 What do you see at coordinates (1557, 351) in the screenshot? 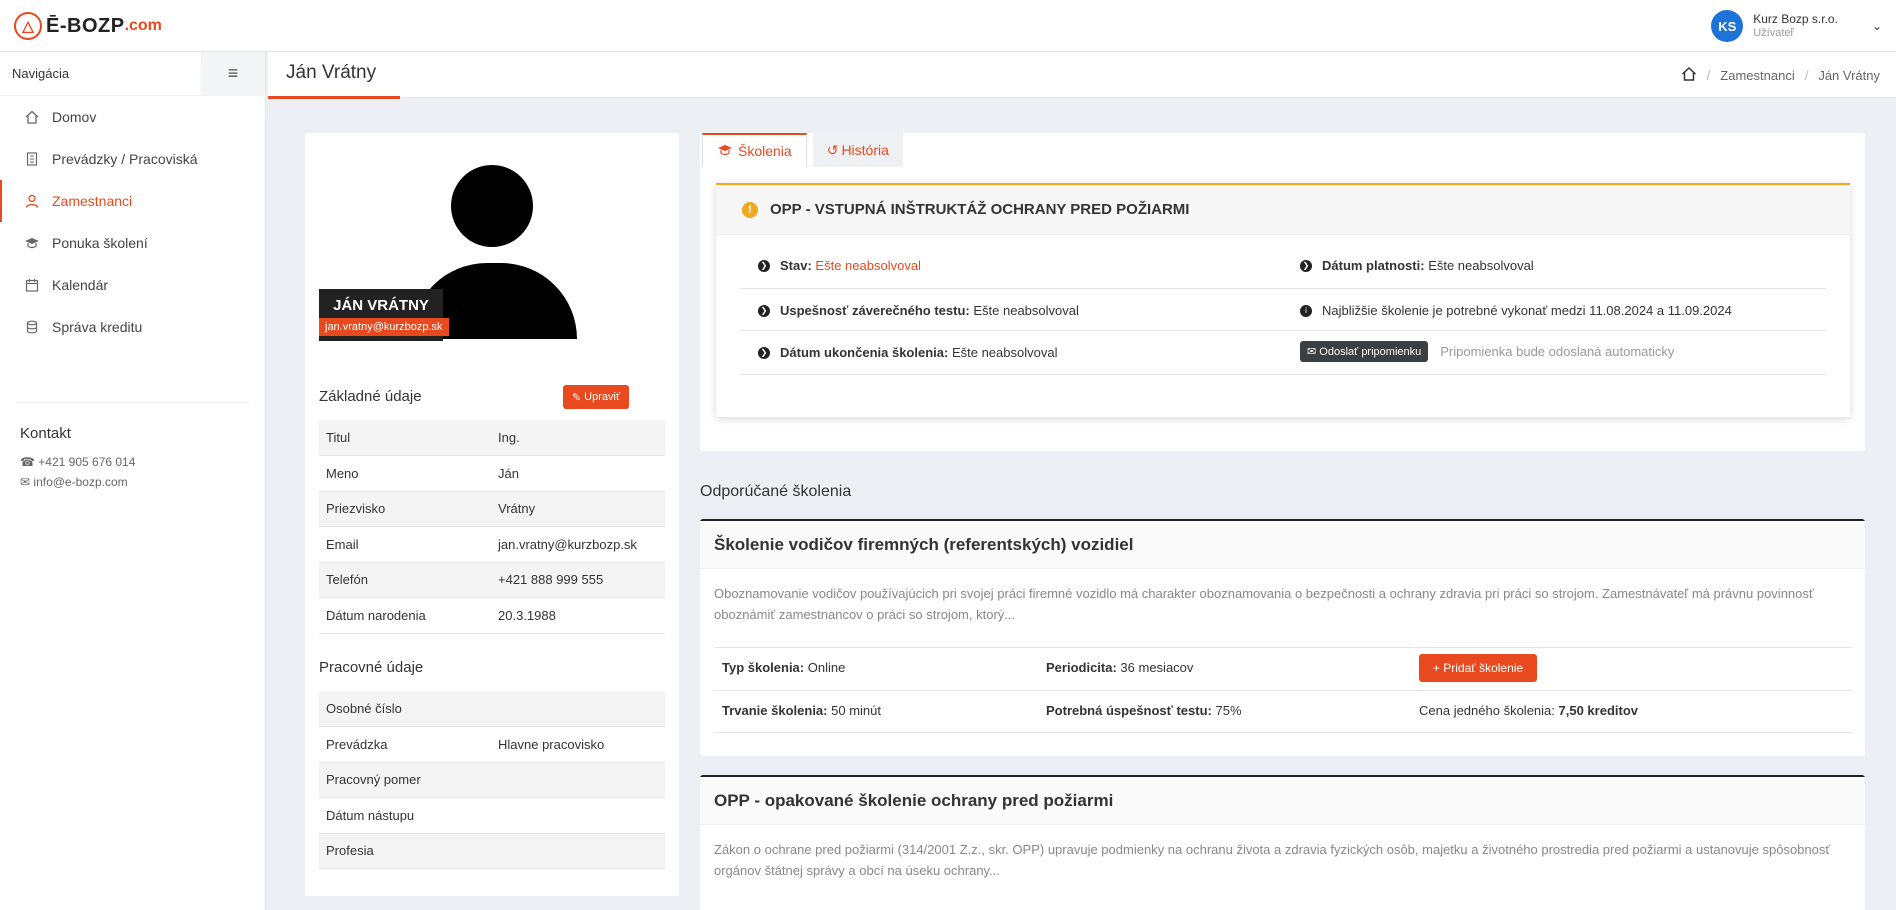
I see `reminder-note: Pripomienka bude odoslaná automaticky` at bounding box center [1557, 351].